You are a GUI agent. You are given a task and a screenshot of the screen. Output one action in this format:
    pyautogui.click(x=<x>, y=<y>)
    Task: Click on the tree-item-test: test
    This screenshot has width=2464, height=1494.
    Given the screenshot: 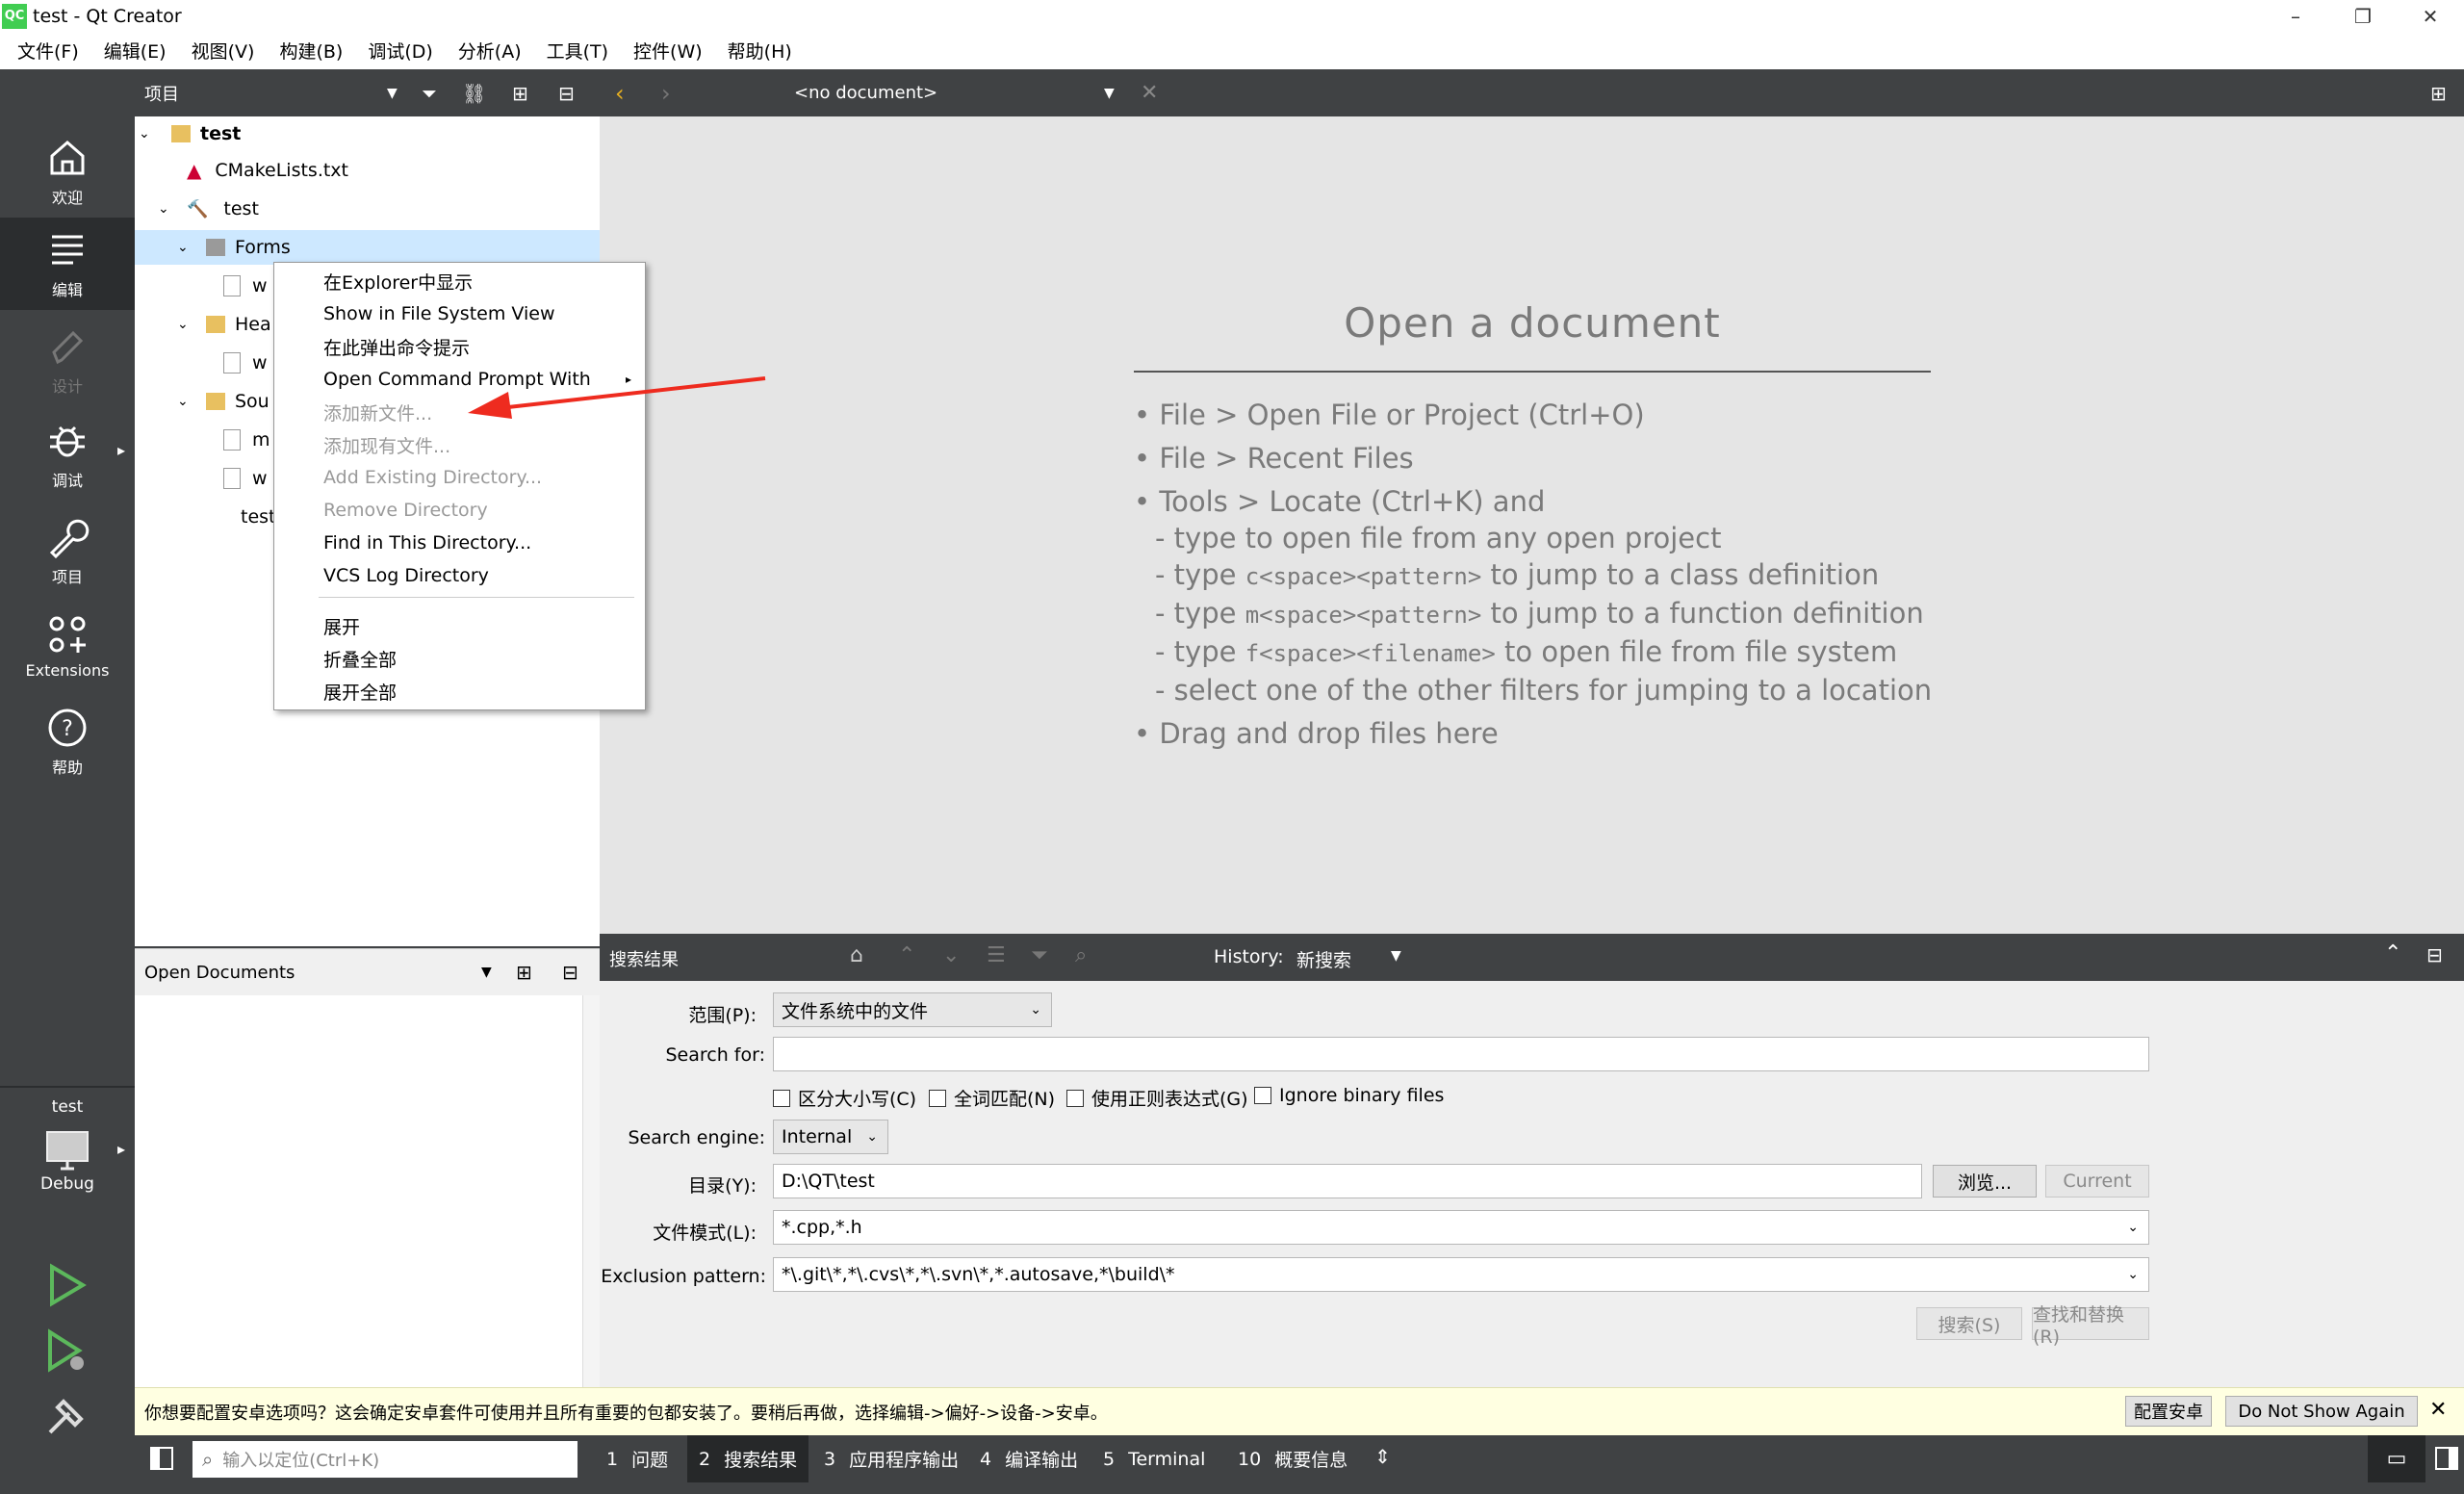 What is the action you would take?
    pyautogui.click(x=258, y=517)
    